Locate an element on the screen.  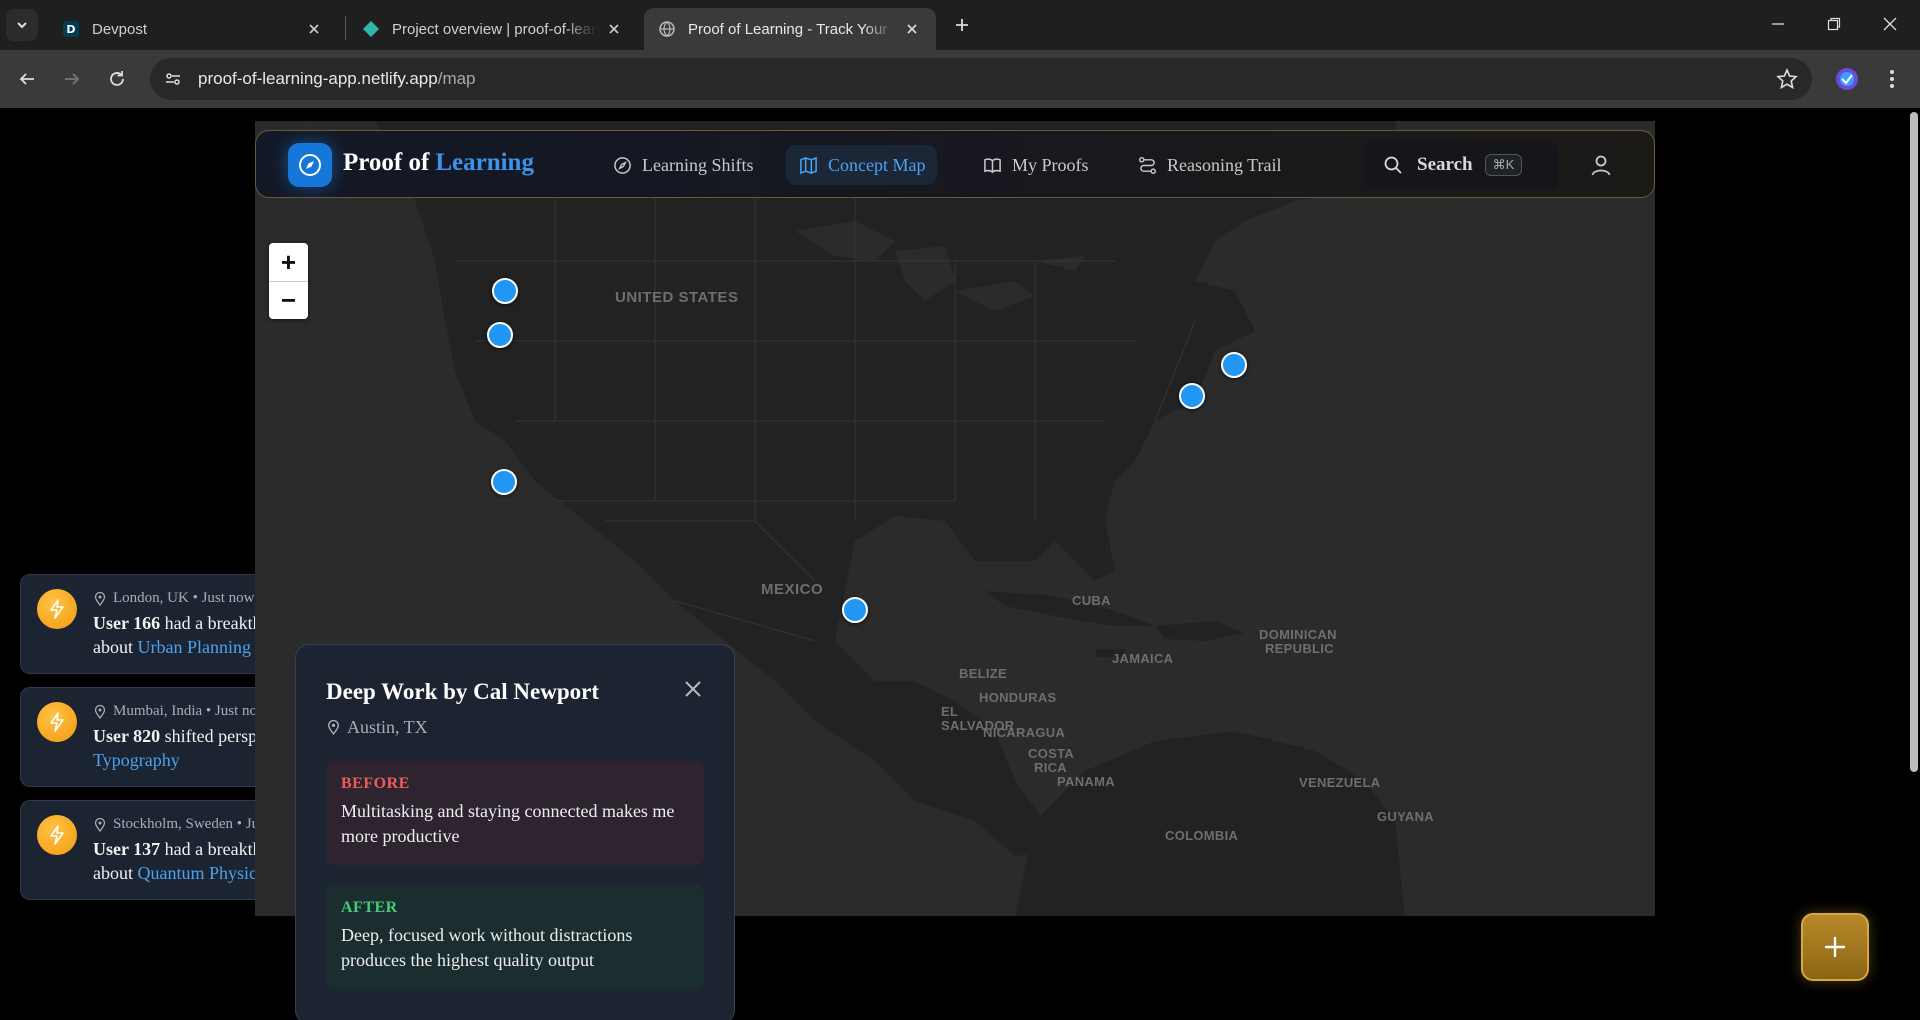
back-button is located at coordinates (27, 79).